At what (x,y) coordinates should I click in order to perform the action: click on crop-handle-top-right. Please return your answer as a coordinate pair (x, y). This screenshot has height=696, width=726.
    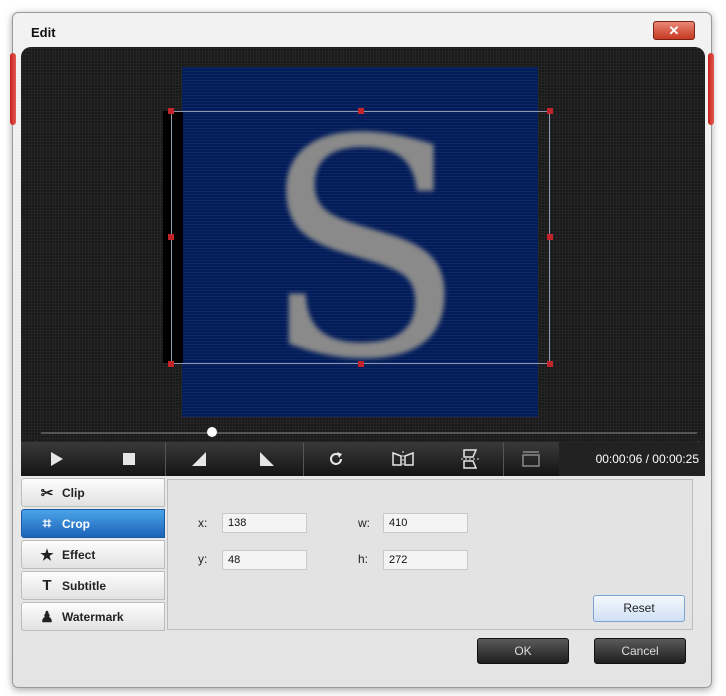
    Looking at the image, I should click on (550, 111).